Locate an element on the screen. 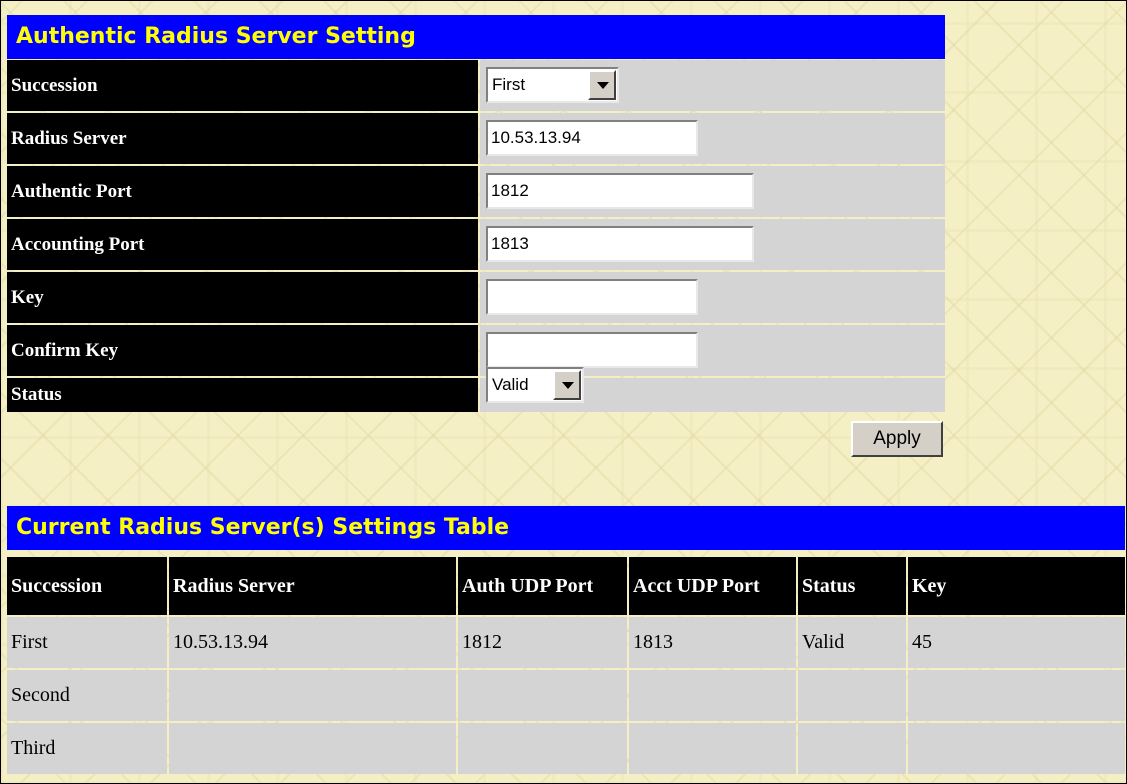 This screenshot has height=784, width=1127. authentic-port-row: Authentic Port 1812 is located at coordinates (476, 192).